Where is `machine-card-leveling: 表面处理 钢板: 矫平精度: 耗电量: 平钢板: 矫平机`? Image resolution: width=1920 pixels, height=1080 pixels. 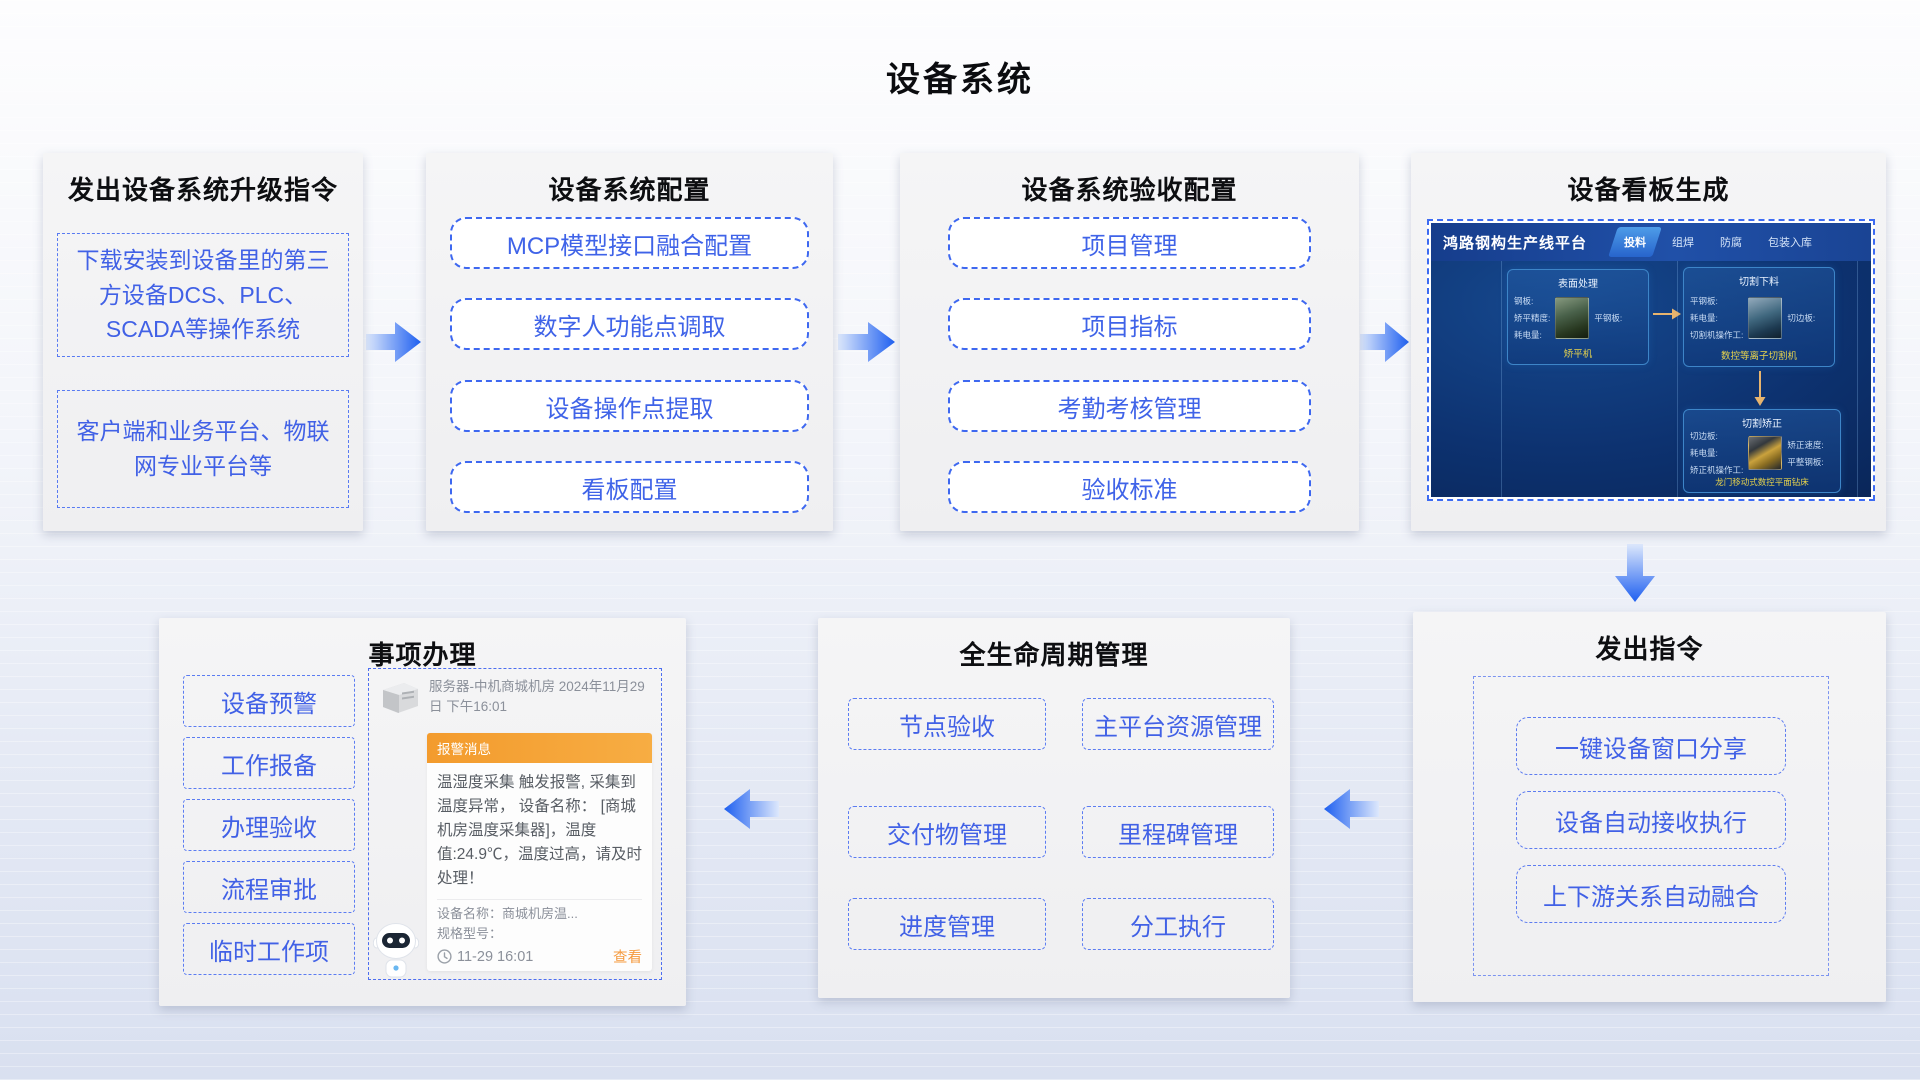
machine-card-leveling: 表面处理 钢板: 矫平精度: 耗电量: 平钢板: 矫平机 is located at coordinates (1578, 317).